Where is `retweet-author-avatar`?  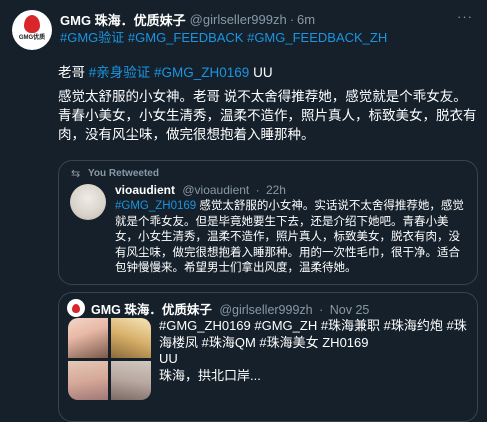
retweet-author-avatar is located at coordinates (88, 202).